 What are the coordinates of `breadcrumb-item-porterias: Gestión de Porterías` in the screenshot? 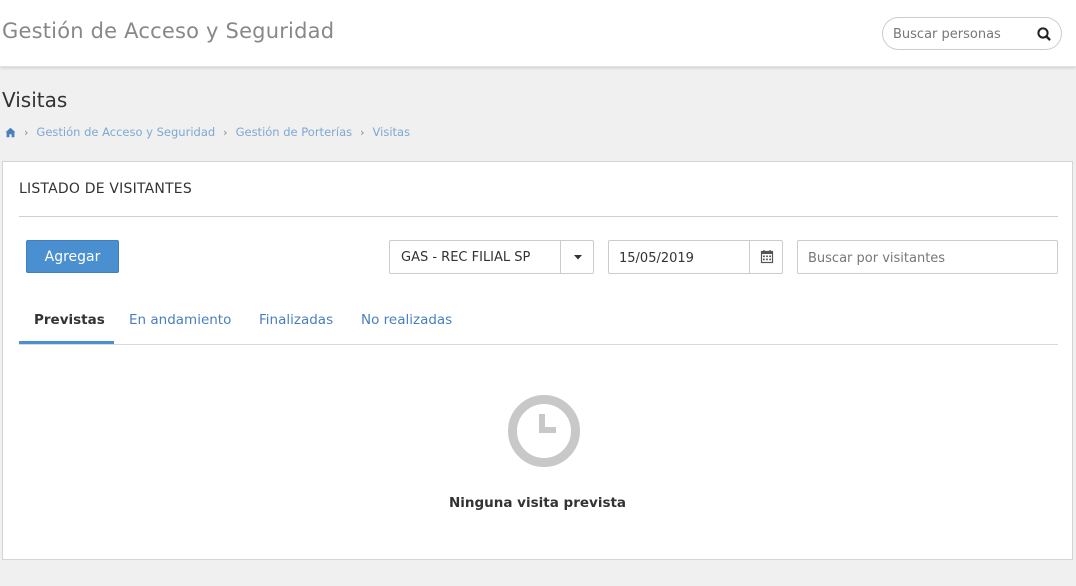 It's located at (294, 132).